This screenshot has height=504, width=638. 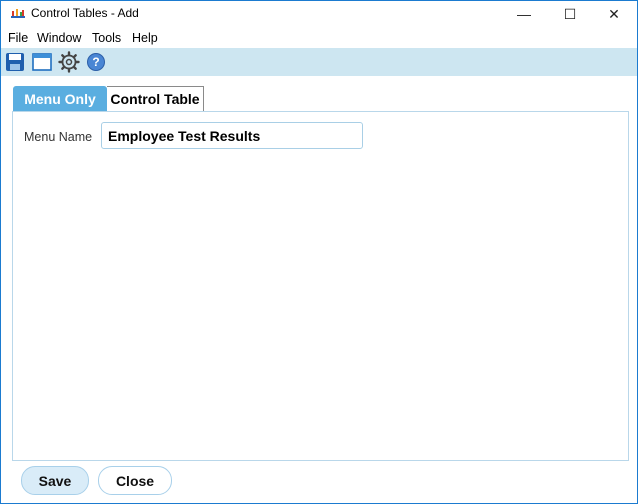 What do you see at coordinates (614, 14) in the screenshot?
I see `close-window-button: ✕` at bounding box center [614, 14].